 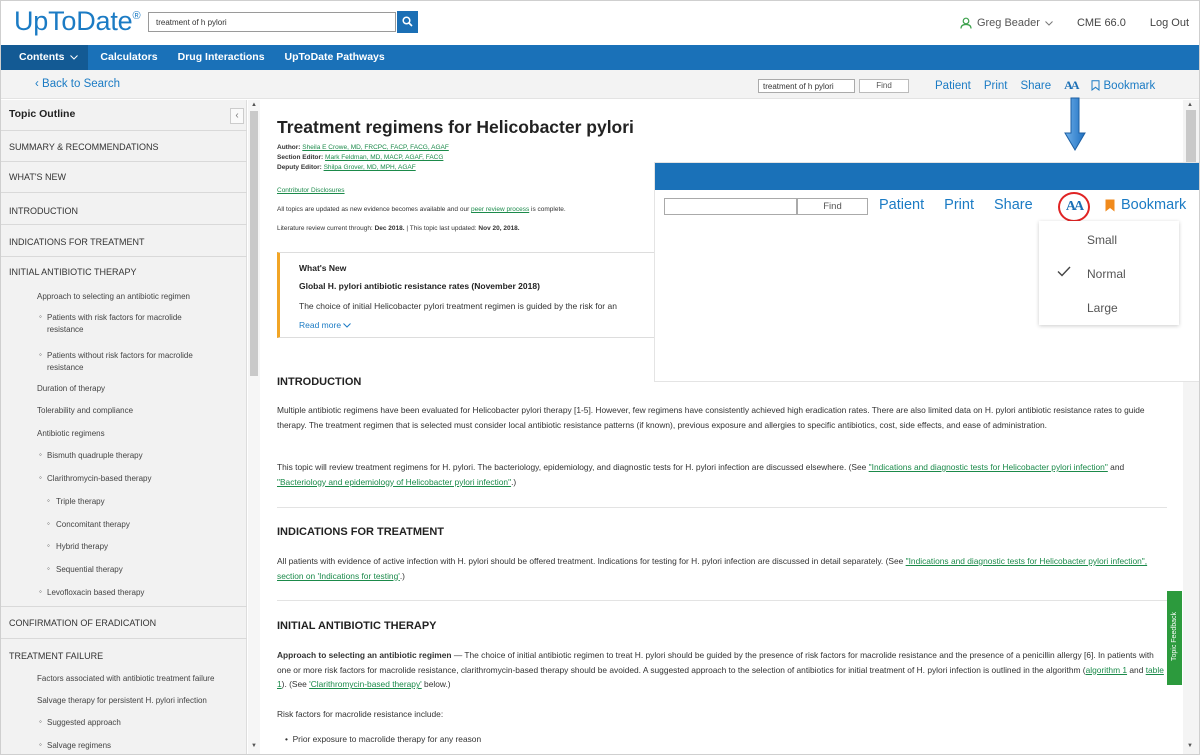 I want to click on topic-feedback-tab: Topic Feedback, so click(x=1174, y=638).